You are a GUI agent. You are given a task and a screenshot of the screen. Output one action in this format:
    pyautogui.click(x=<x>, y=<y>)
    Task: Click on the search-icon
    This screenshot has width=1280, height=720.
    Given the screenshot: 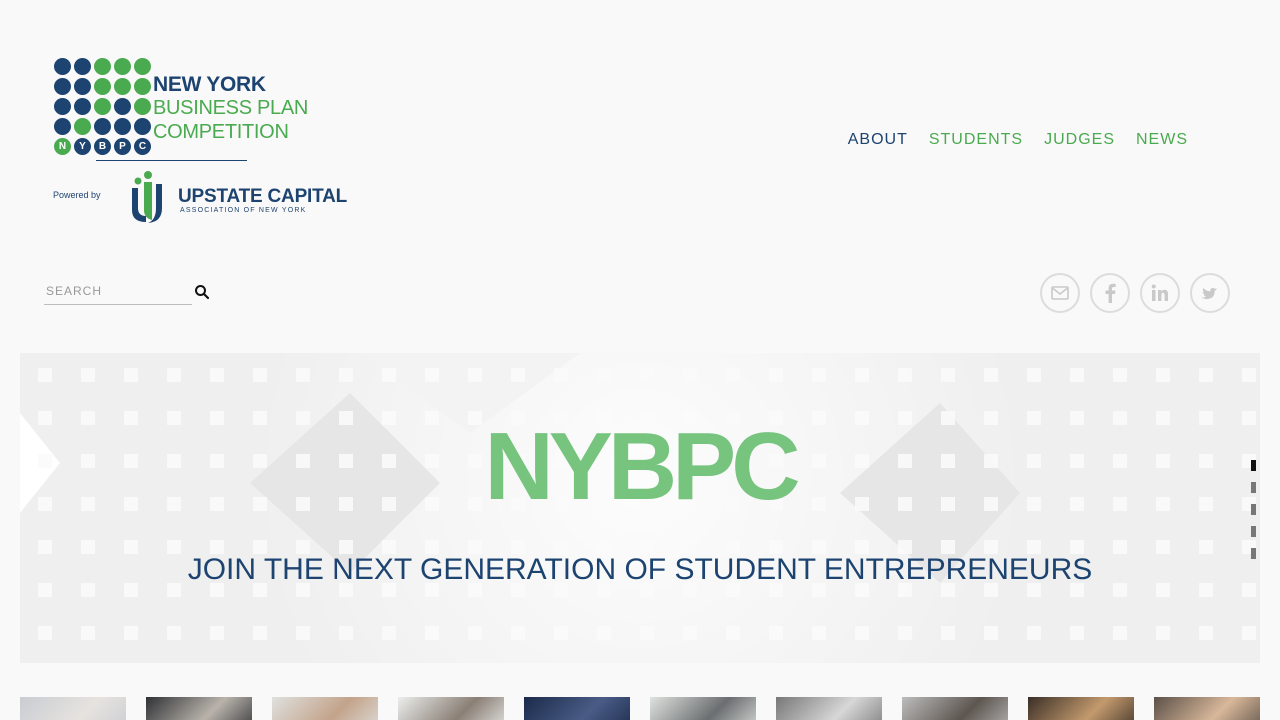 What is the action you would take?
    pyautogui.click(x=202, y=292)
    